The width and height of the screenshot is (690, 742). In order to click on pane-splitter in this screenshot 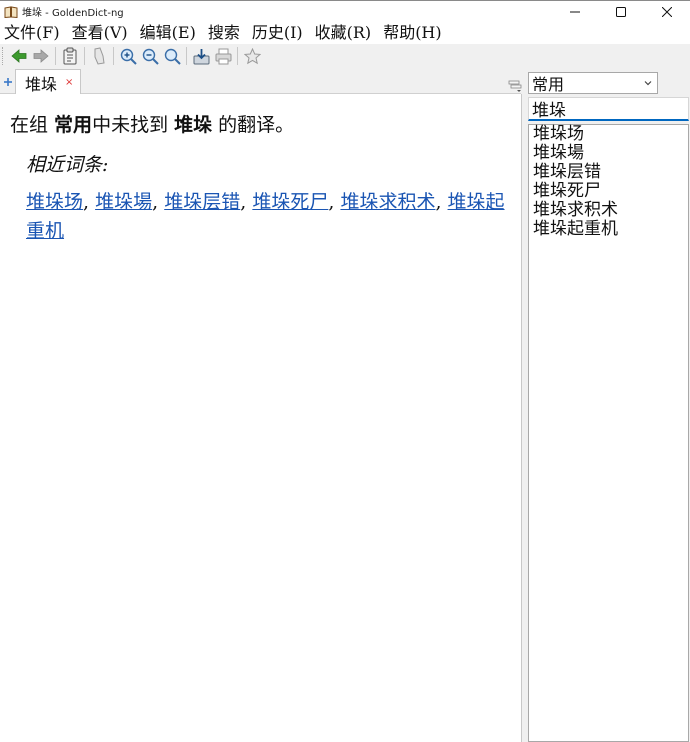, I will do `click(524, 405)`.